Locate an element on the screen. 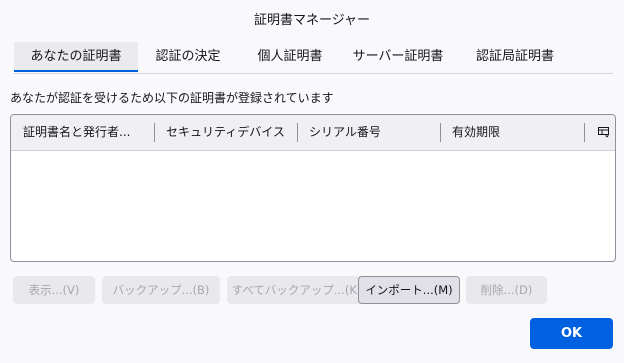 This screenshot has width=624, height=363. description-text: あなたが認証を受けるため以下の証明書が登録されています is located at coordinates (172, 98).